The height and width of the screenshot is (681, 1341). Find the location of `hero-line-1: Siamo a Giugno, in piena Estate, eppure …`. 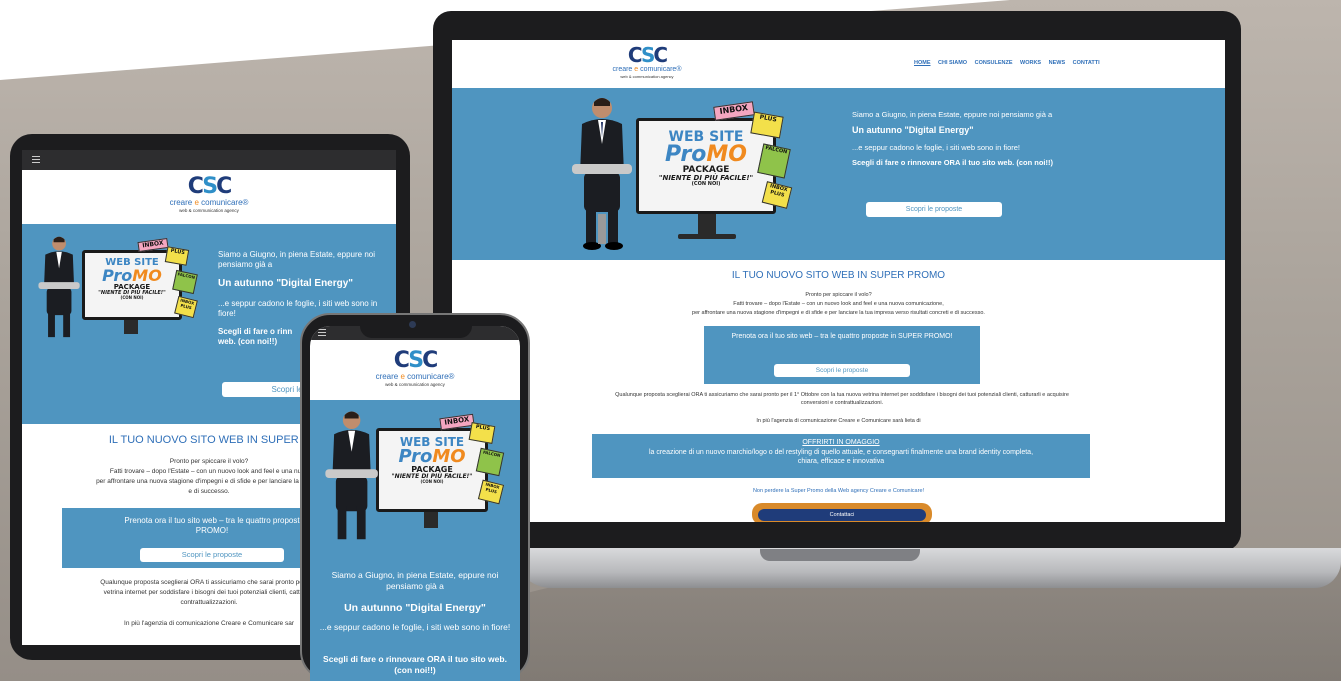

hero-line-1: Siamo a Giugno, in piena Estate, eppure … is located at coordinates (952, 114).